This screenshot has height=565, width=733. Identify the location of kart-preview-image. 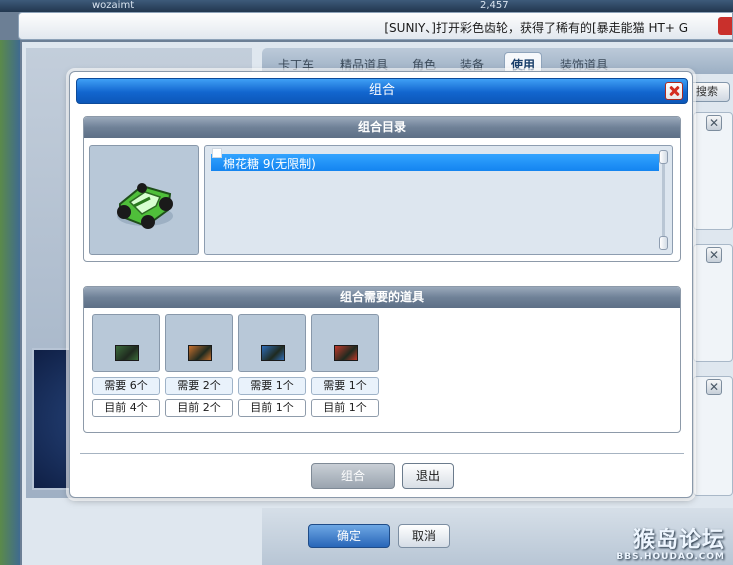
(144, 200).